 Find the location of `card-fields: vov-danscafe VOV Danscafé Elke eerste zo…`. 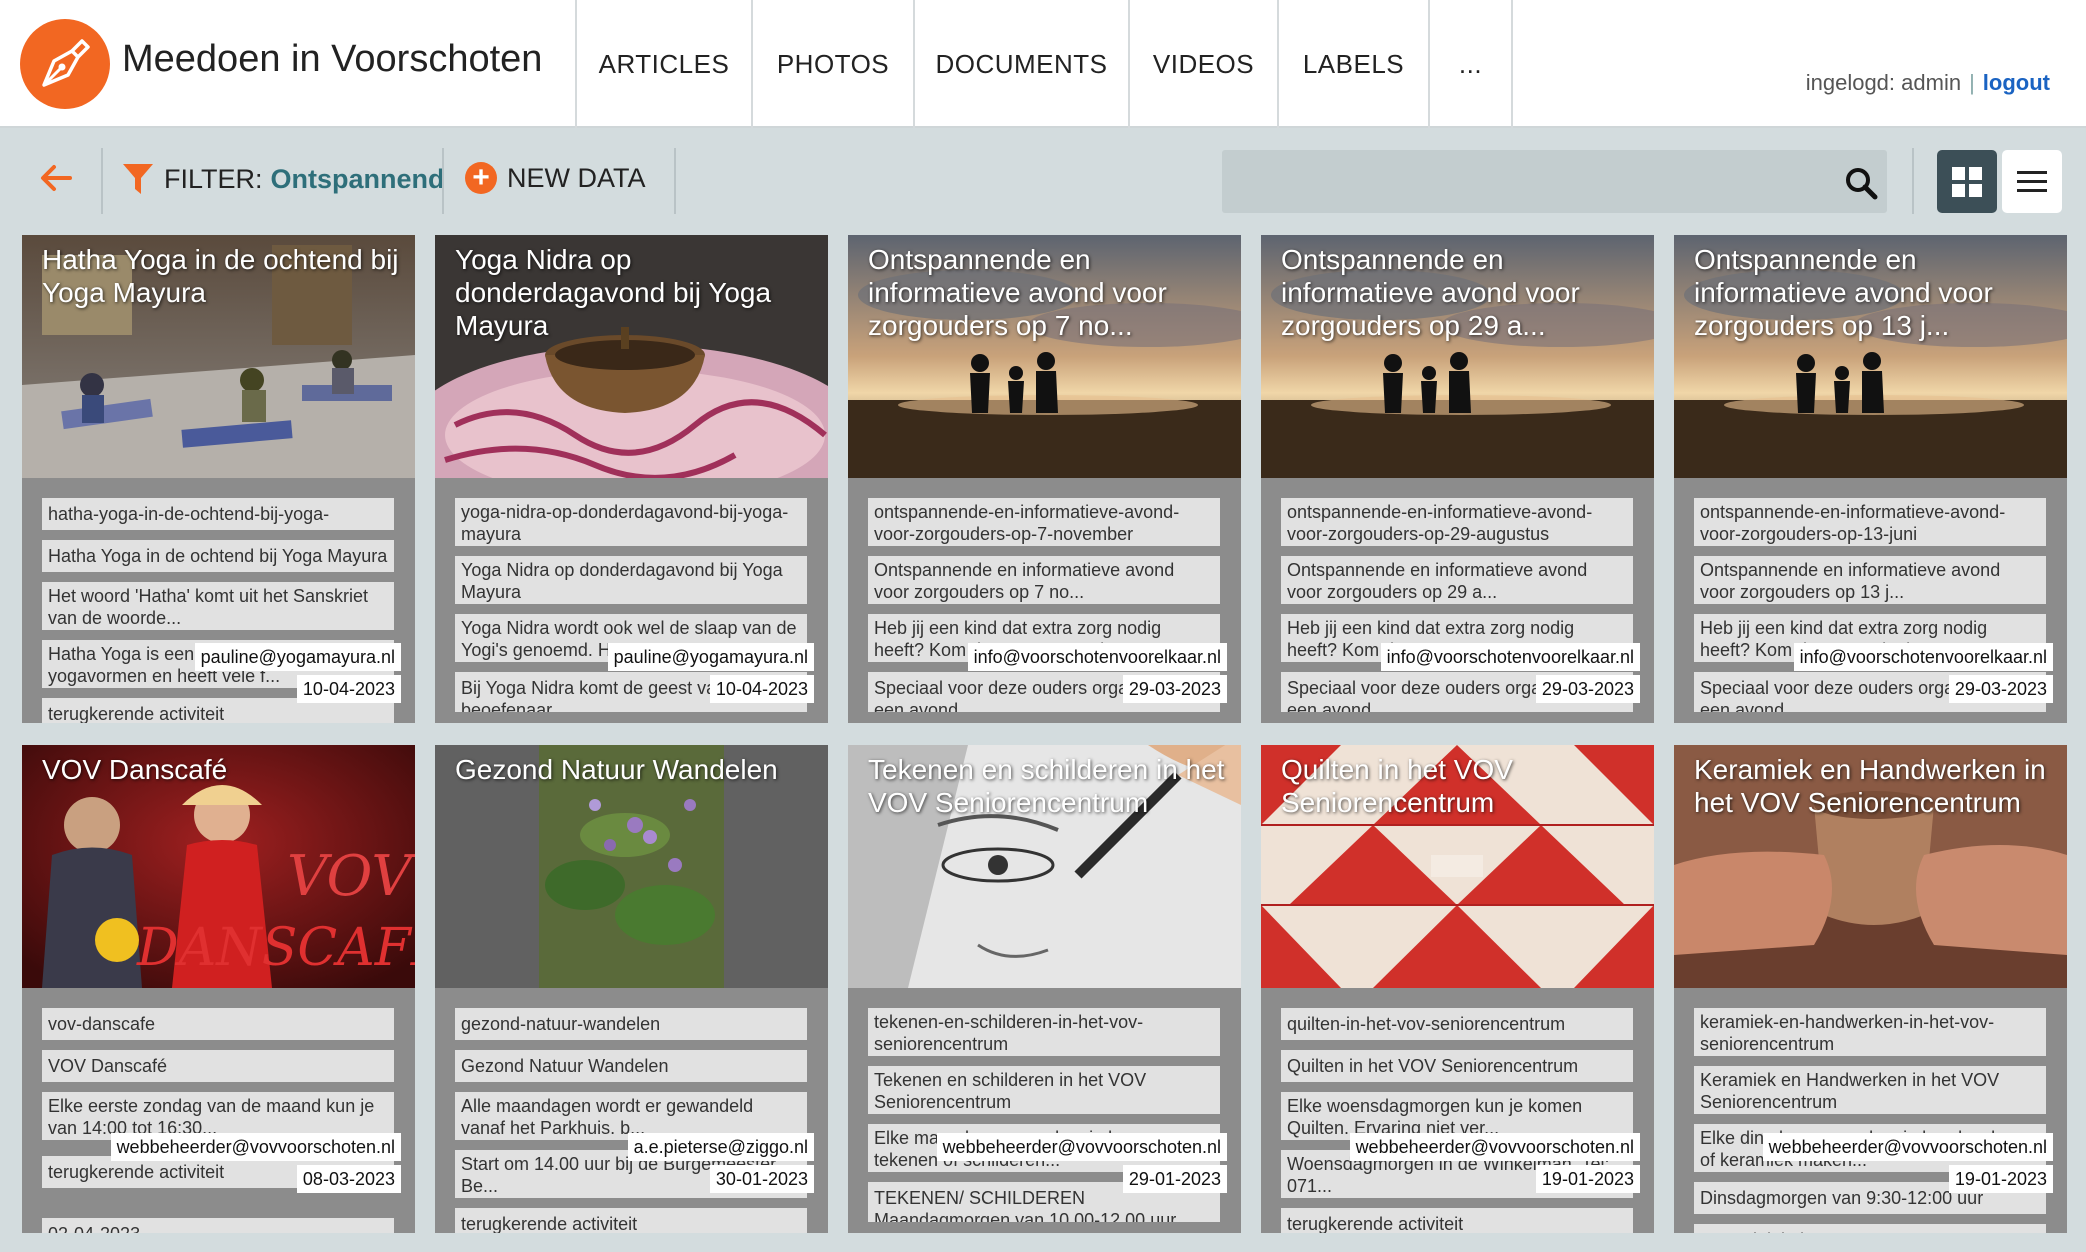

card-fields: vov-danscafe VOV Danscafé Elke eerste zo… is located at coordinates (218, 1110).